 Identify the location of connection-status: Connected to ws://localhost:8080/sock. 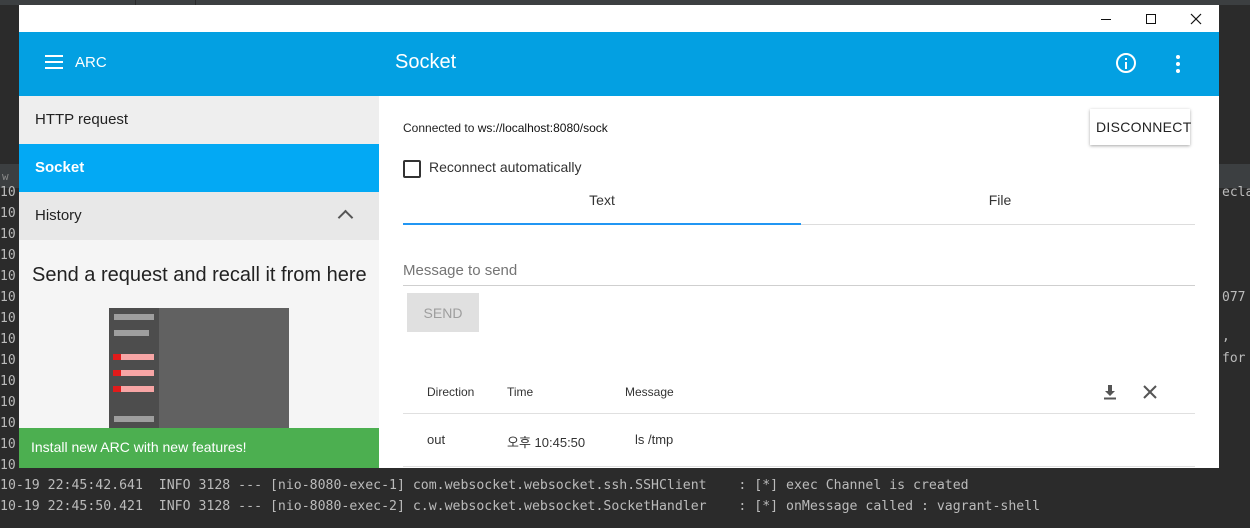
(505, 128).